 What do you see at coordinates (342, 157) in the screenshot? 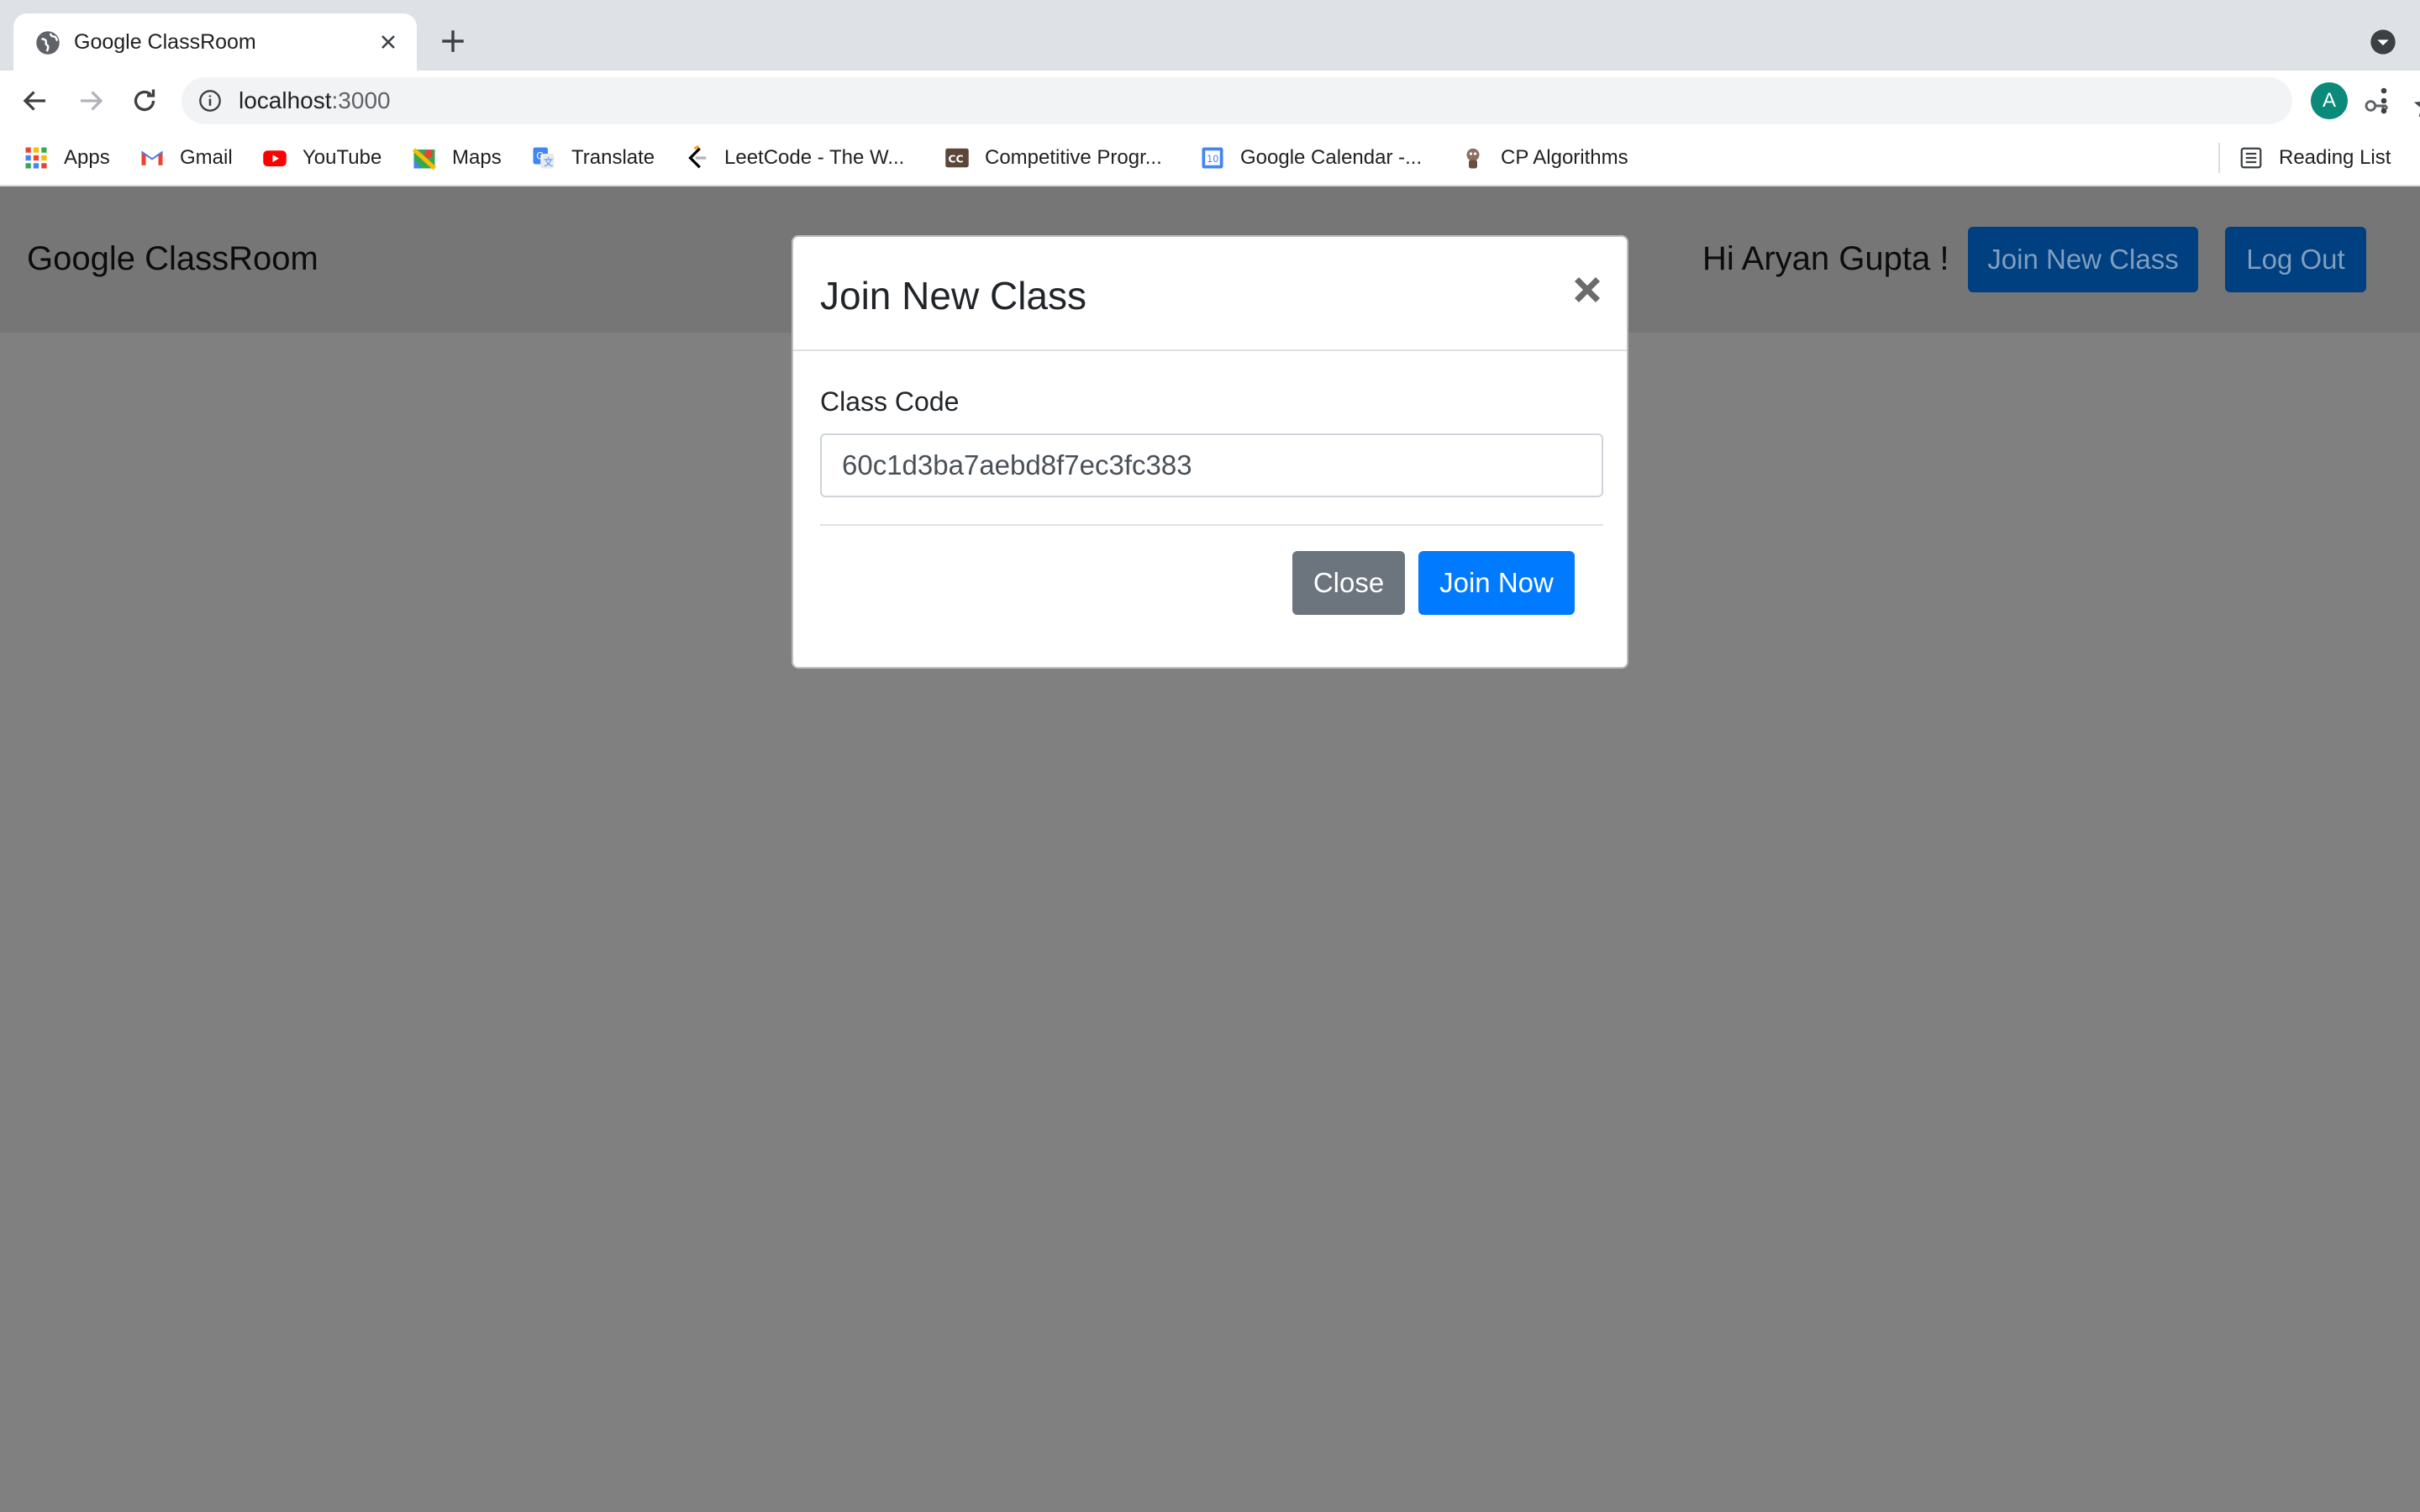
I see `bookmark-label: YouTube` at bounding box center [342, 157].